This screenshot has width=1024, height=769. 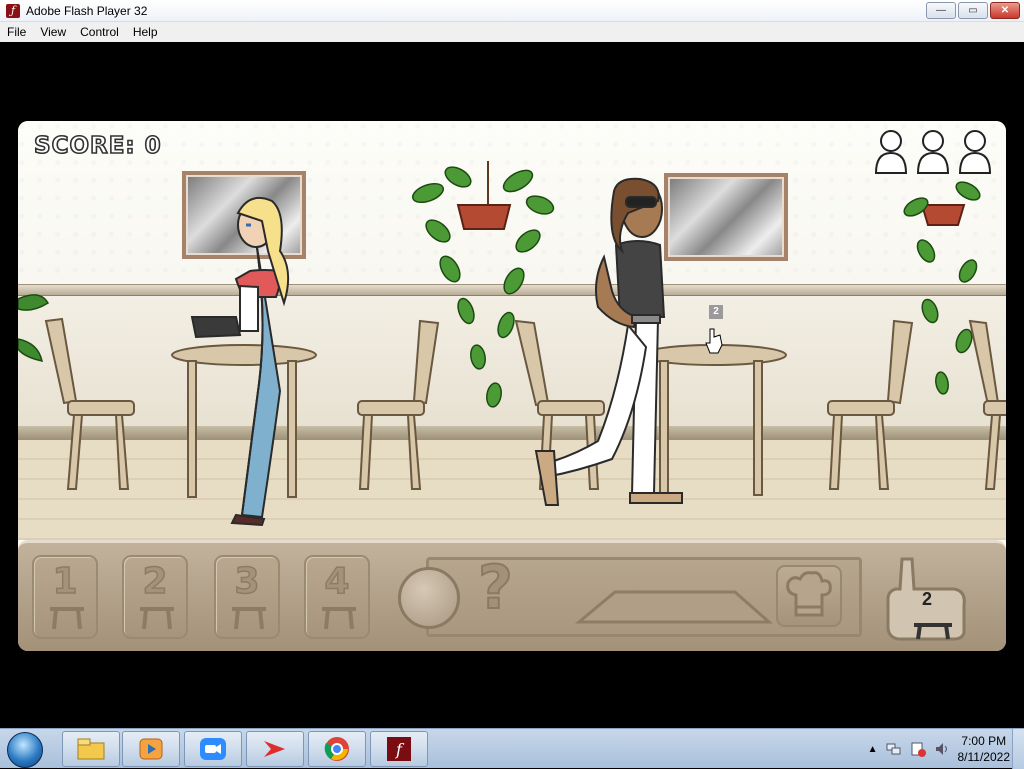 I want to click on order-question-mark: ?, so click(x=495, y=588).